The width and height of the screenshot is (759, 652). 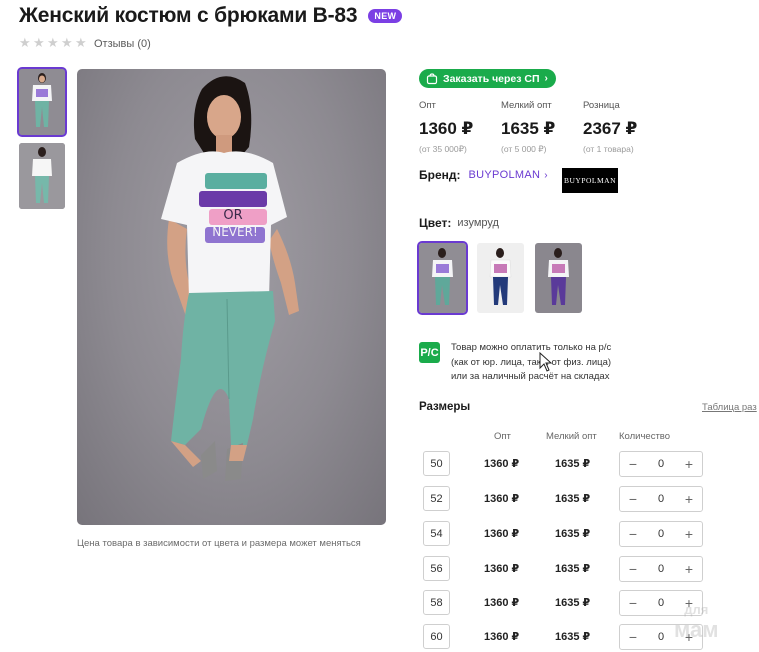 I want to click on price-label: Мелкий опт, so click(x=526, y=105).